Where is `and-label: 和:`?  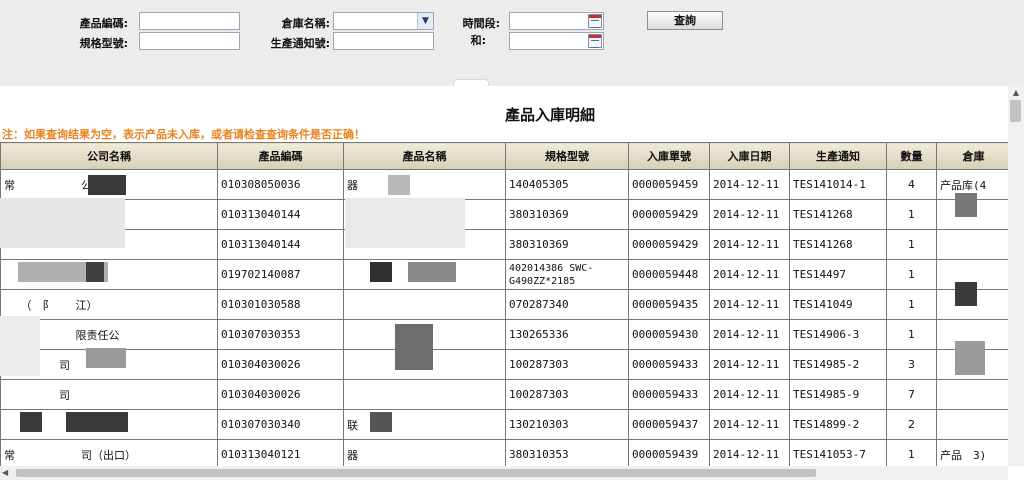 and-label: 和: is located at coordinates (478, 40).